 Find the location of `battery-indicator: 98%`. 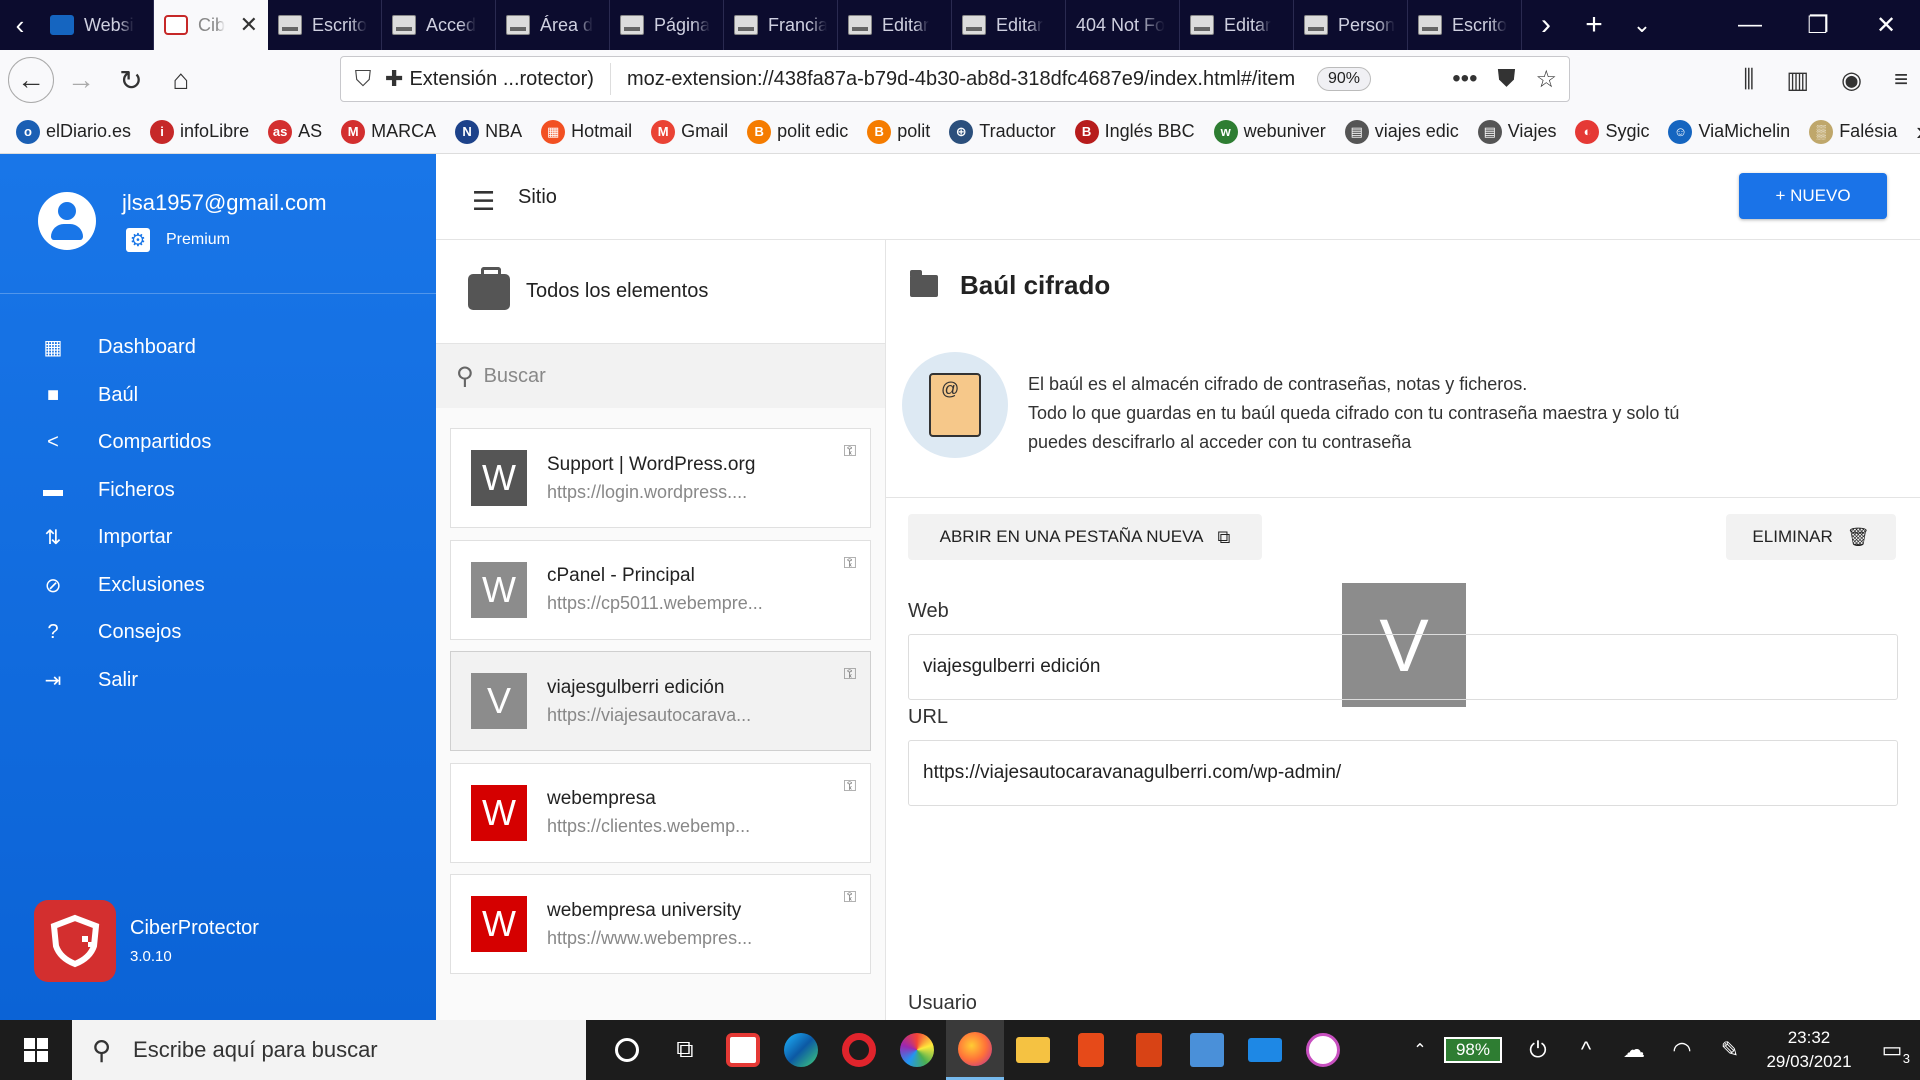

battery-indicator: 98% is located at coordinates (1472, 1050).